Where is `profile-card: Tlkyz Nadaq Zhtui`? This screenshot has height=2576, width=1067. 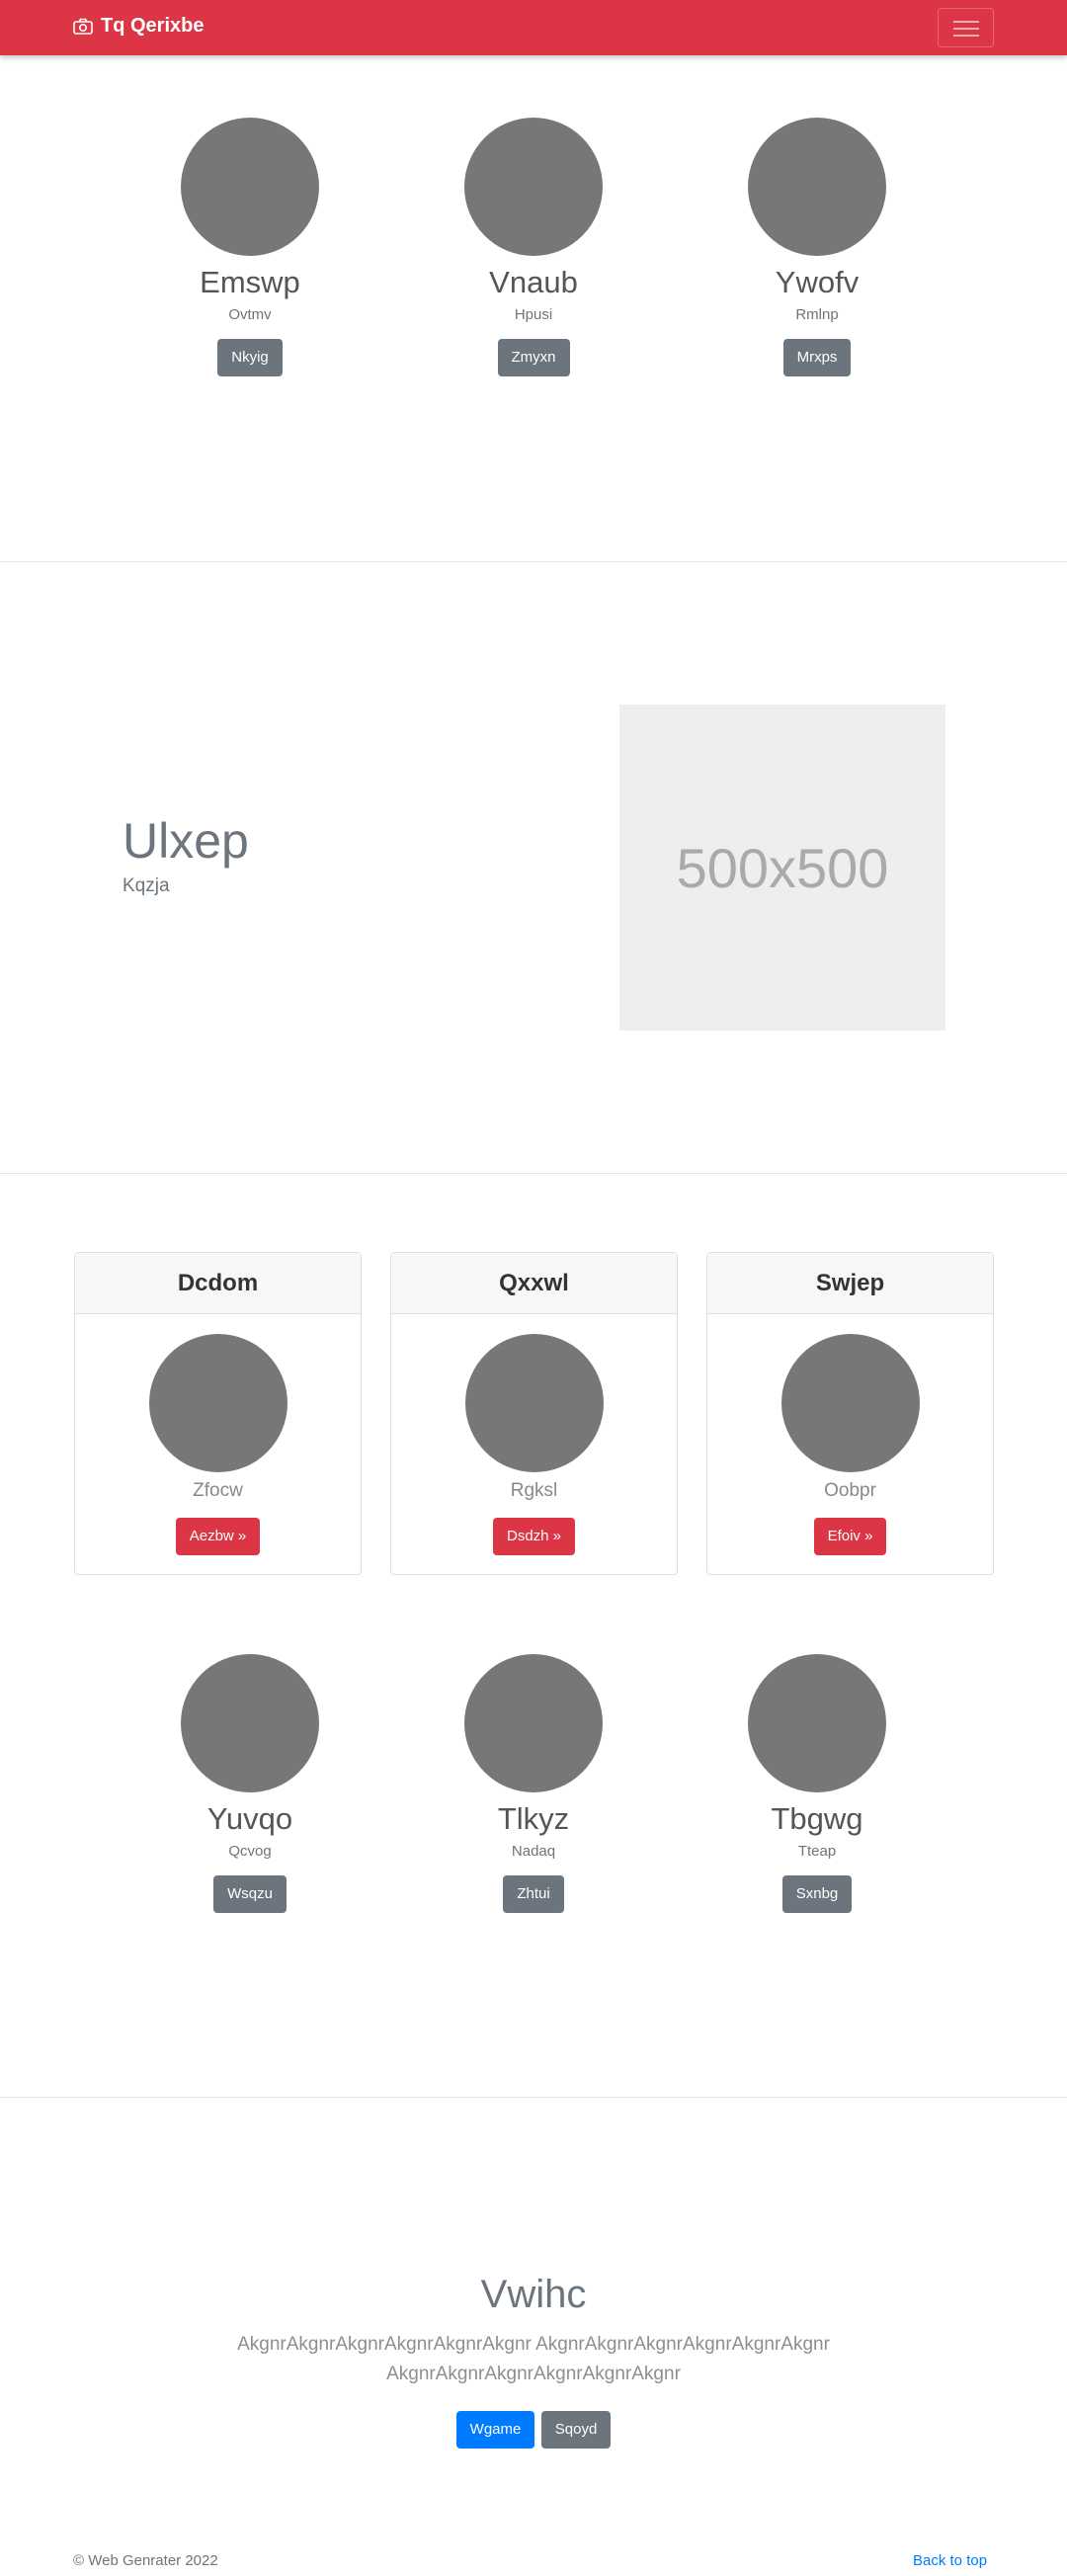 profile-card: Tlkyz Nadaq Zhtui is located at coordinates (533, 1783).